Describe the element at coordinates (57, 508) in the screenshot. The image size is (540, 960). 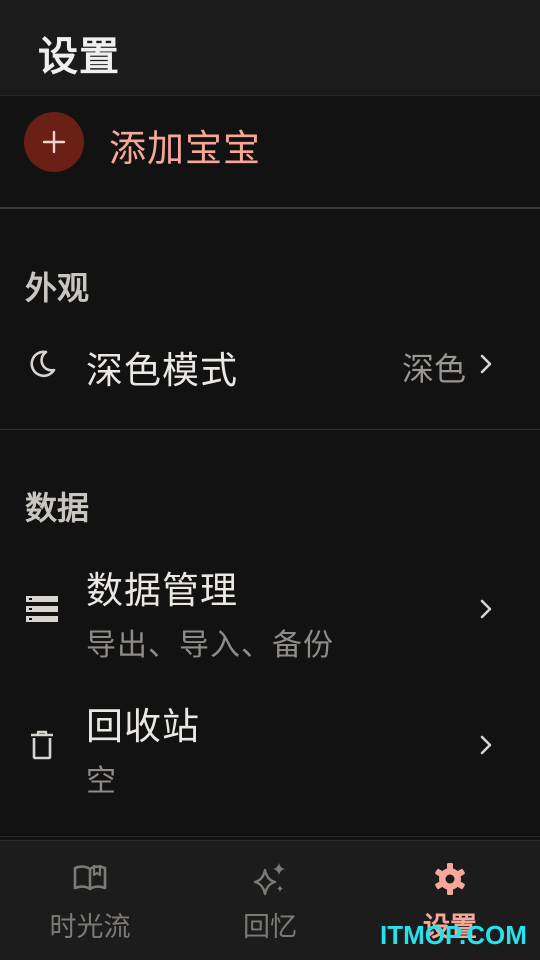
I see `section-title-data: 数据` at that location.